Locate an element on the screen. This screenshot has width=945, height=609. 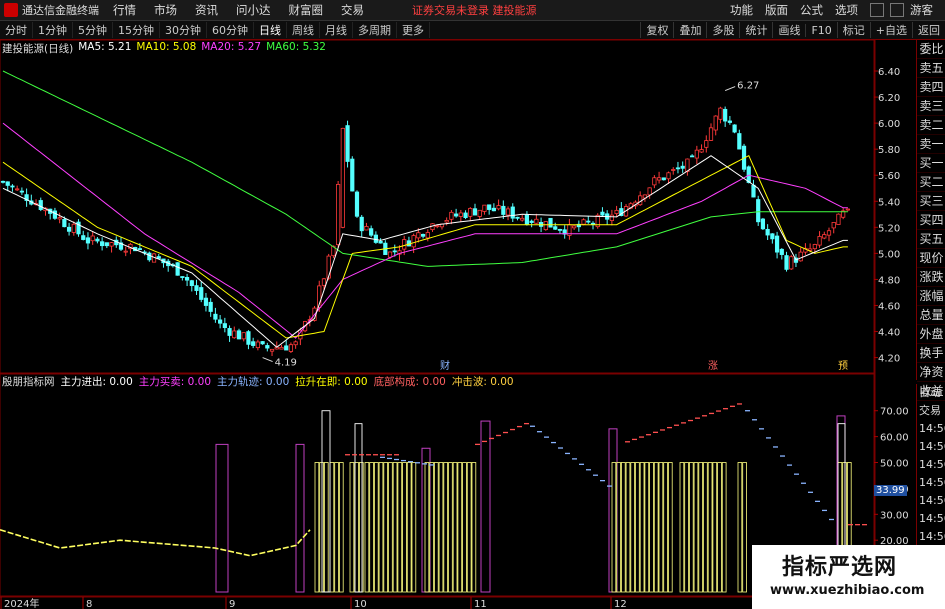
tab-more: 更多 is located at coordinates (413, 30).